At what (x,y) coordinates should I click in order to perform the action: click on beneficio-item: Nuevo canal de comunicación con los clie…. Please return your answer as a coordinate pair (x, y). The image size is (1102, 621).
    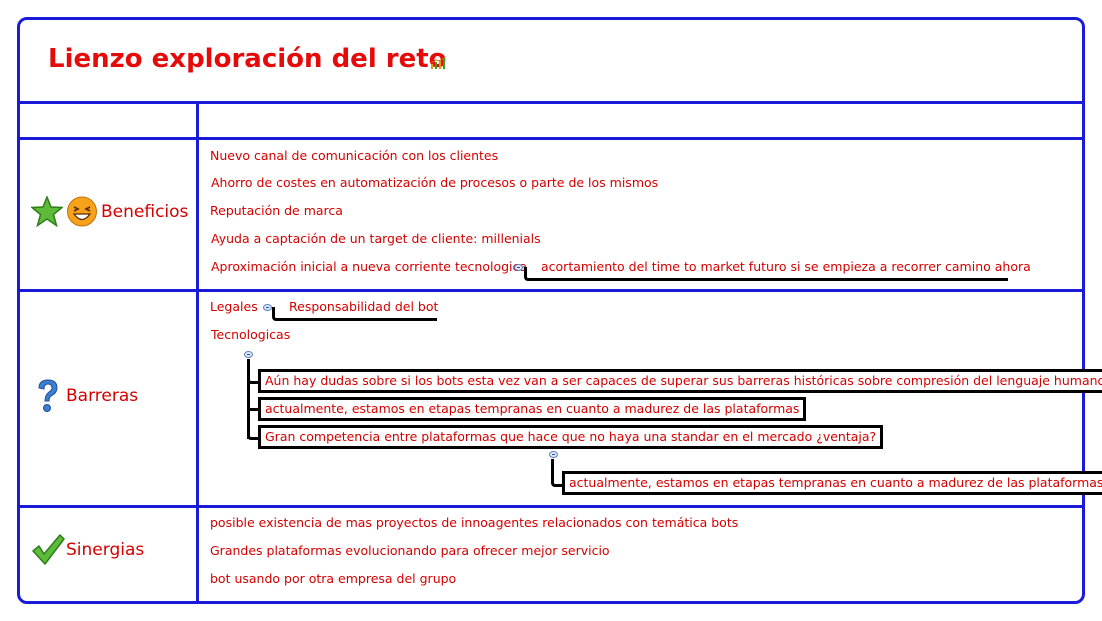
    Looking at the image, I should click on (354, 156).